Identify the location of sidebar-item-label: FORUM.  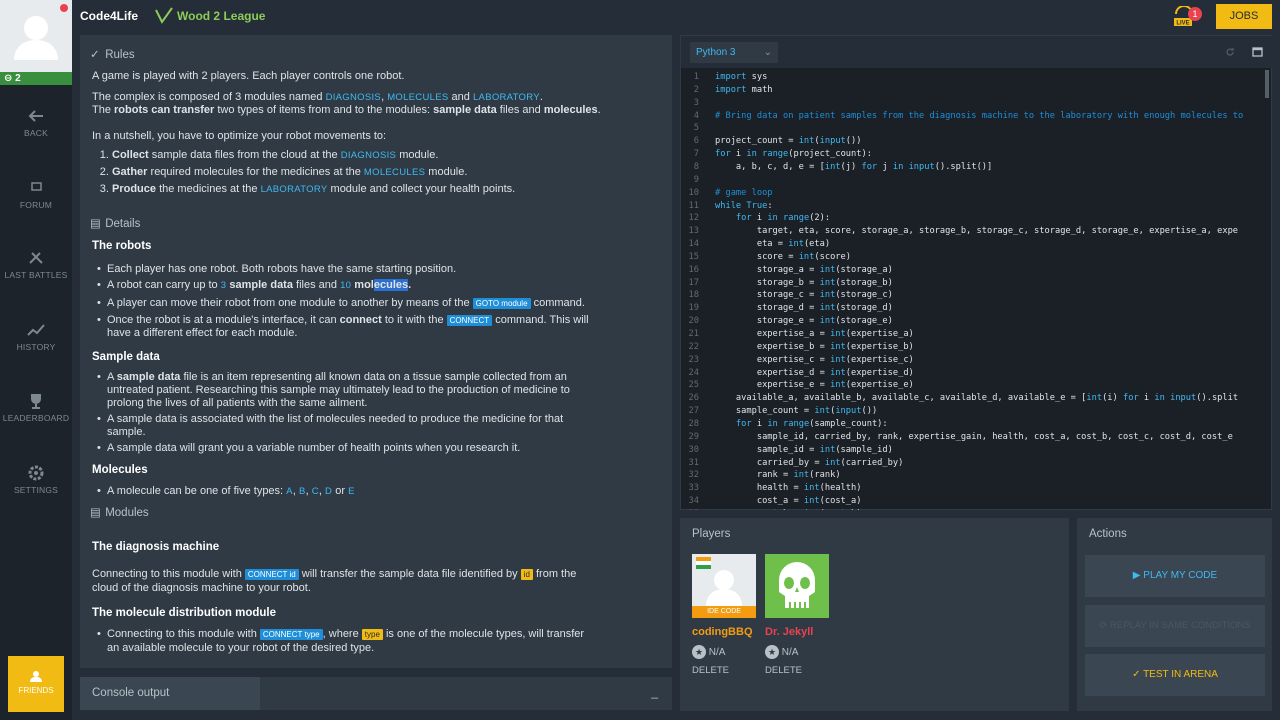
(36, 205).